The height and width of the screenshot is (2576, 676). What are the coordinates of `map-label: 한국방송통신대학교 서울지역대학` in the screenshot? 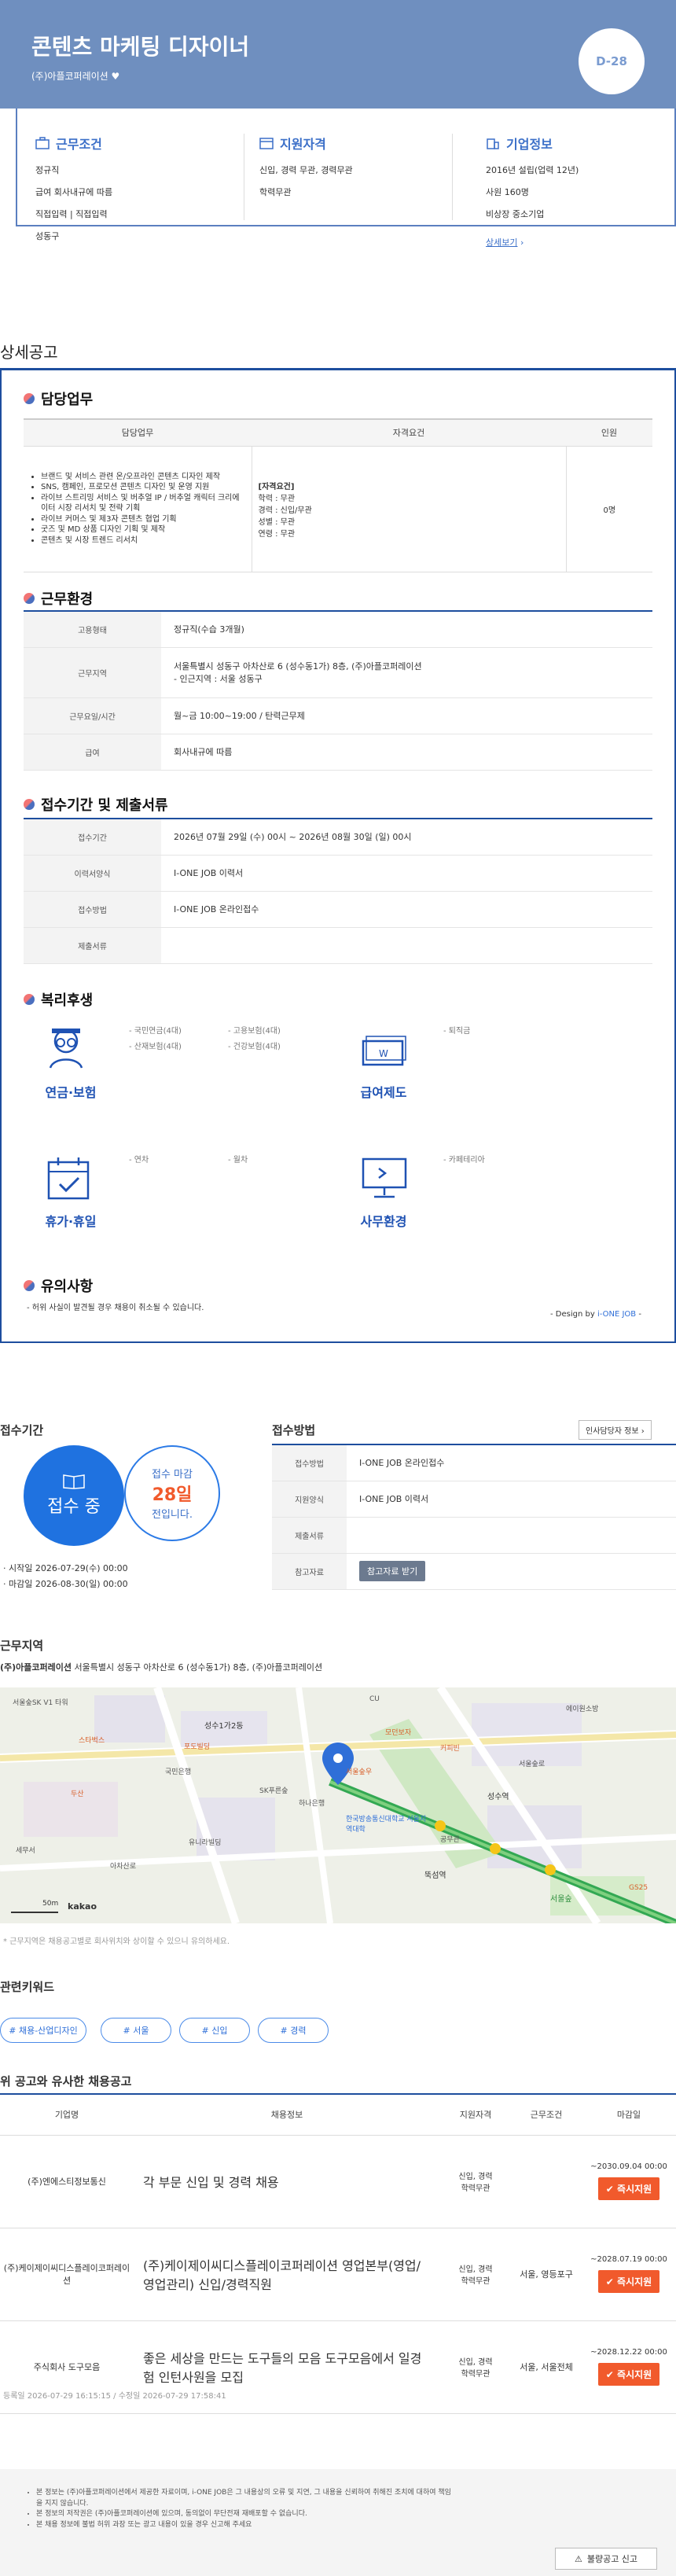 It's located at (386, 1825).